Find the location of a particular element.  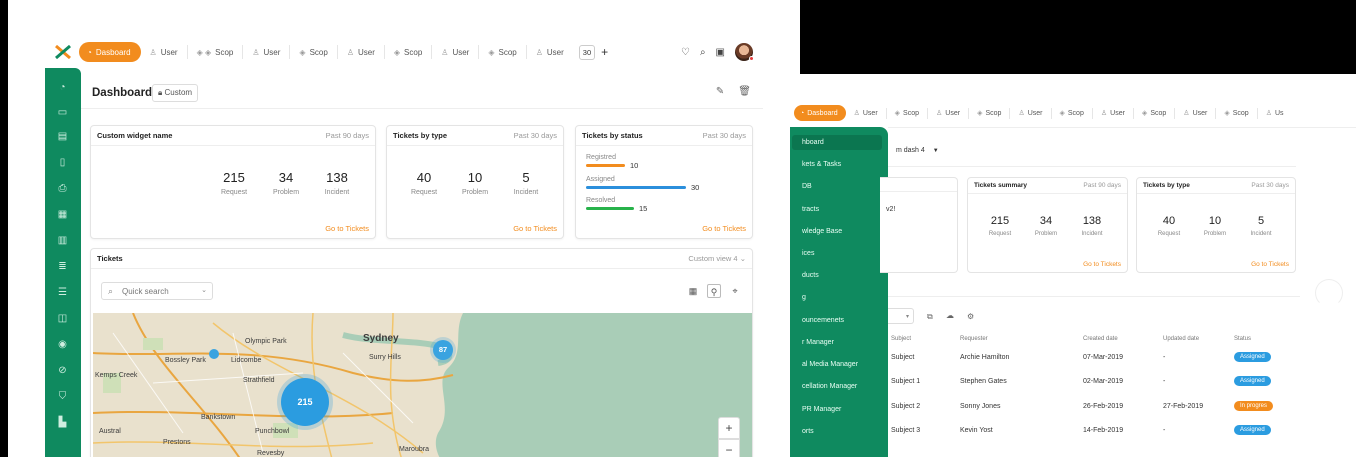

column-header-subject: Subject is located at coordinates (901, 339).